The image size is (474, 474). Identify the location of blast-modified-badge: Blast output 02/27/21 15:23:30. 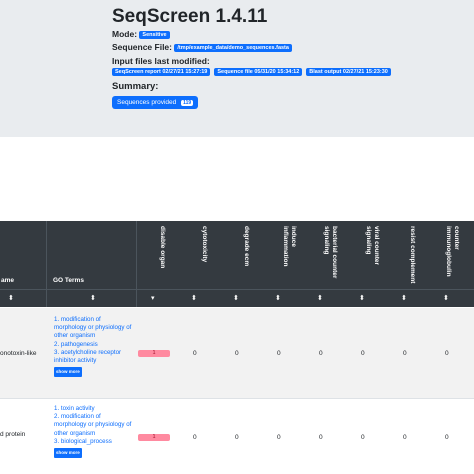
(348, 72).